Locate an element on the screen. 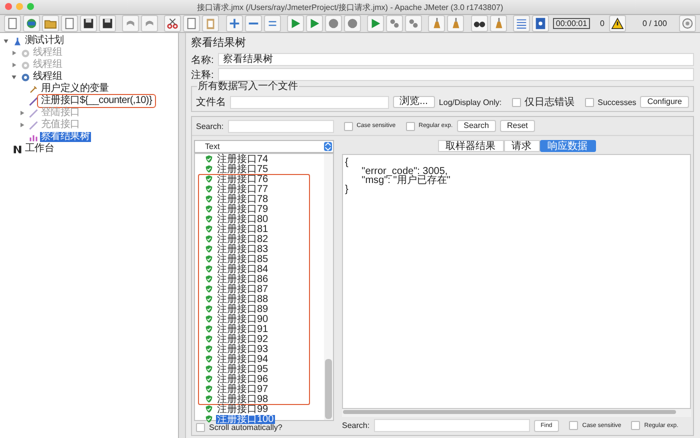 The image size is (700, 438). binoculars-icon is located at coordinates (479, 23).